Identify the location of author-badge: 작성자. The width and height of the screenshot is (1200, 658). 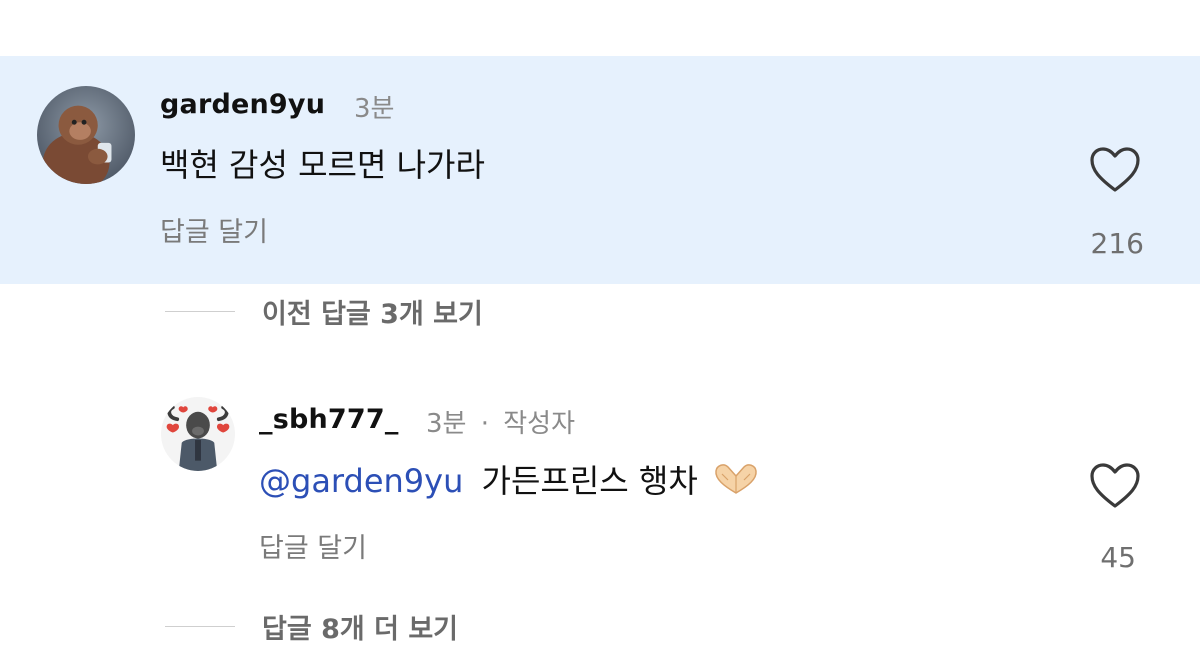
(539, 424).